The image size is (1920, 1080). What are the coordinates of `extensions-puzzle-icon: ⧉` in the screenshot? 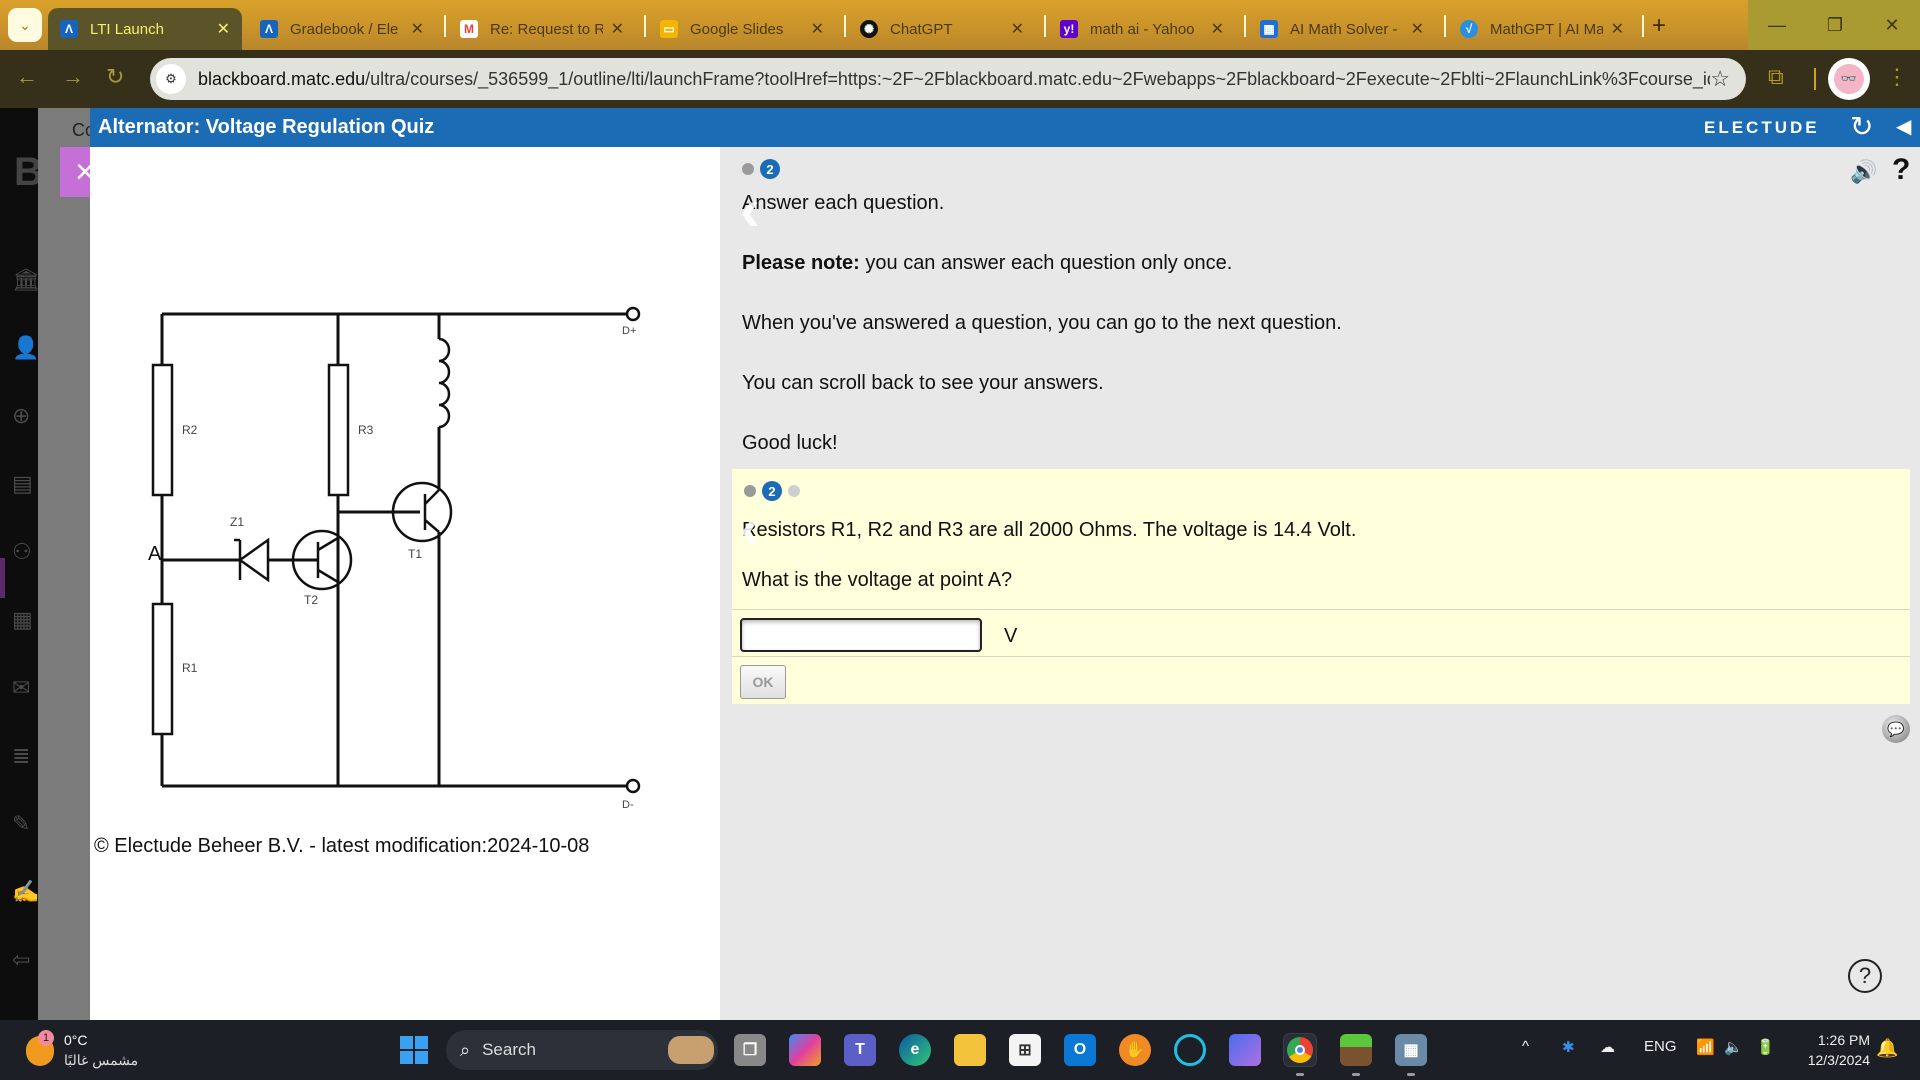 It's located at (1776, 77).